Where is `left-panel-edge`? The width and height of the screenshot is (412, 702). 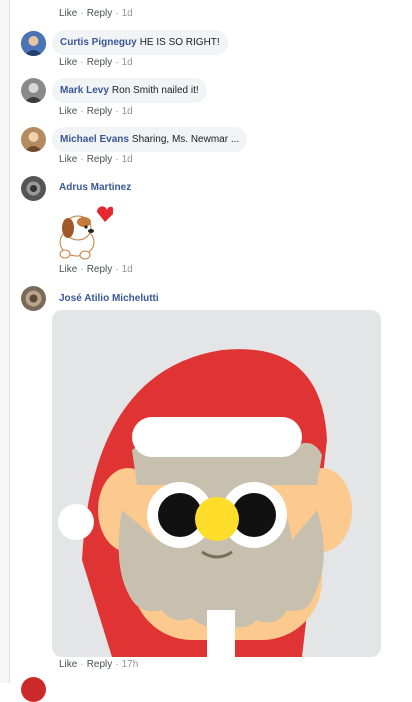
left-panel-edge is located at coordinates (5, 341).